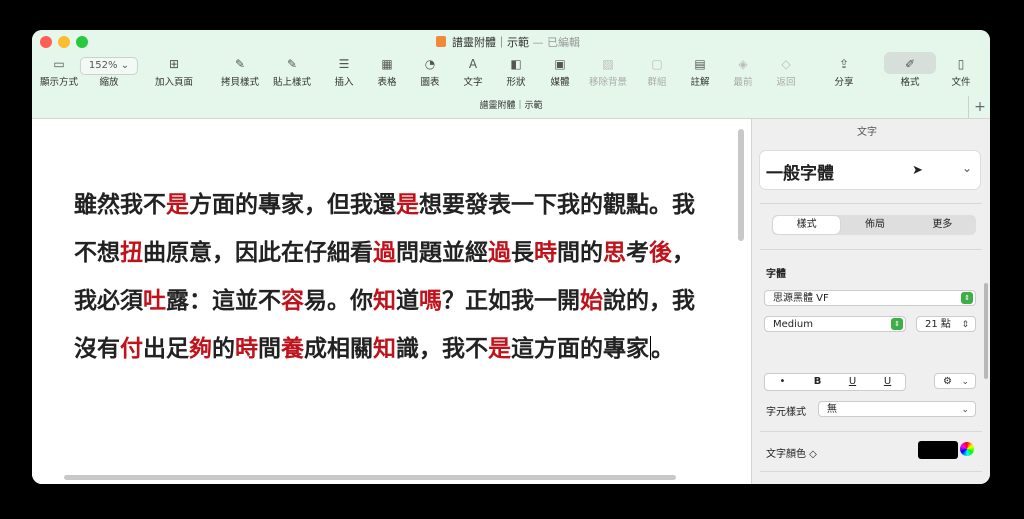 The height and width of the screenshot is (519, 1024). I want to click on add-page-icon: ⊞, so click(174, 64).